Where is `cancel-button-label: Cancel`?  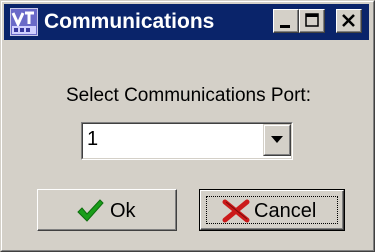 cancel-button-label: Cancel is located at coordinates (285, 211).